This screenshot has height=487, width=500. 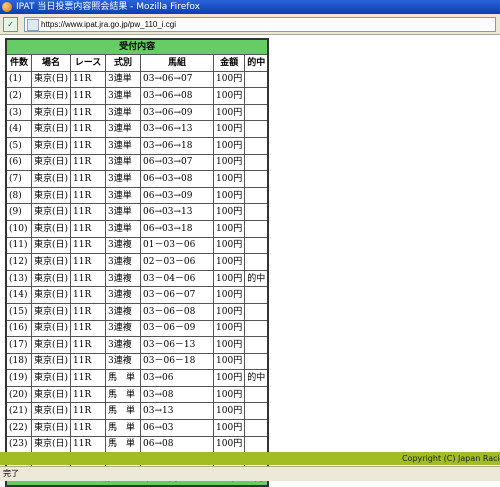 I want to click on row-combo: 03→06→07, so click(x=177, y=79).